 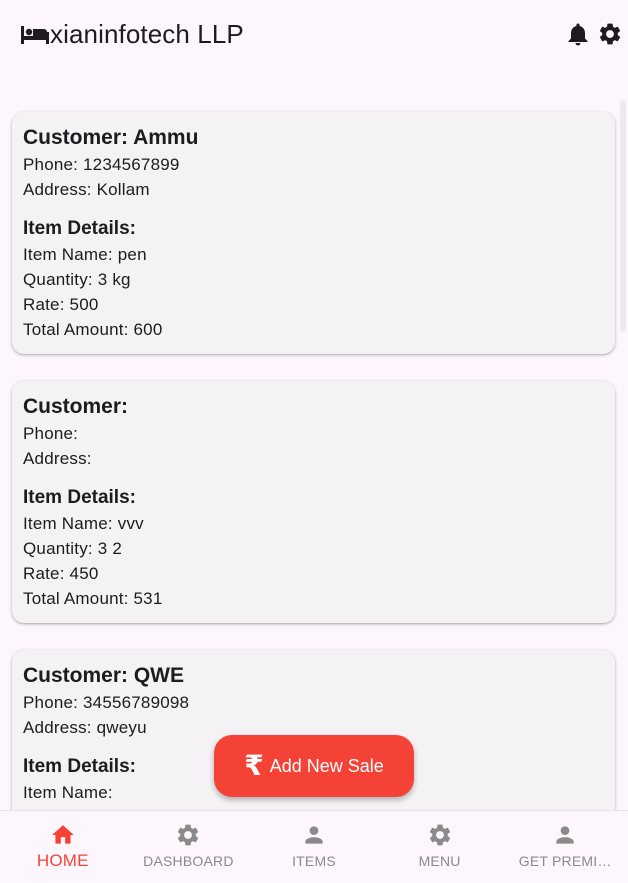 I want to click on customer-phone: Phone:, so click(x=51, y=433).